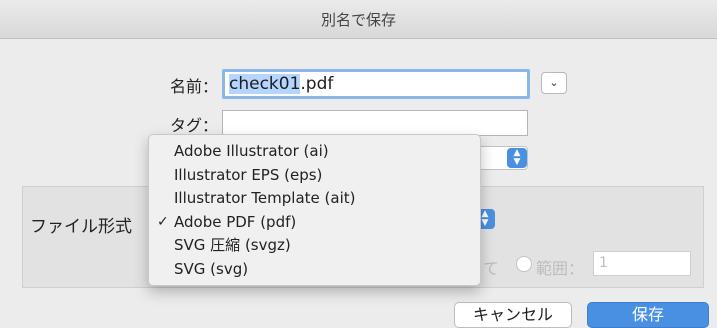 The width and height of the screenshot is (717, 328). Describe the element at coordinates (513, 315) in the screenshot. I see `cancel-button: キャンセル` at that location.